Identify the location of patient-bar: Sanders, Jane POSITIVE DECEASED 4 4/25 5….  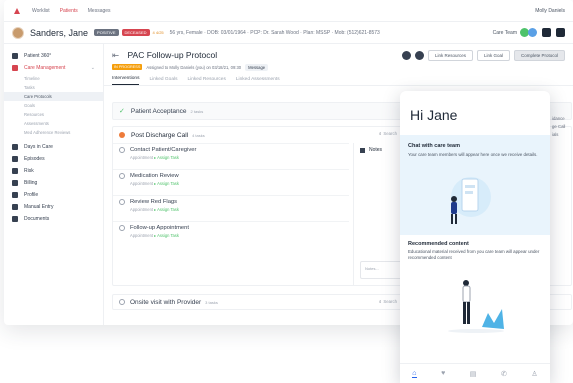
(288, 33).